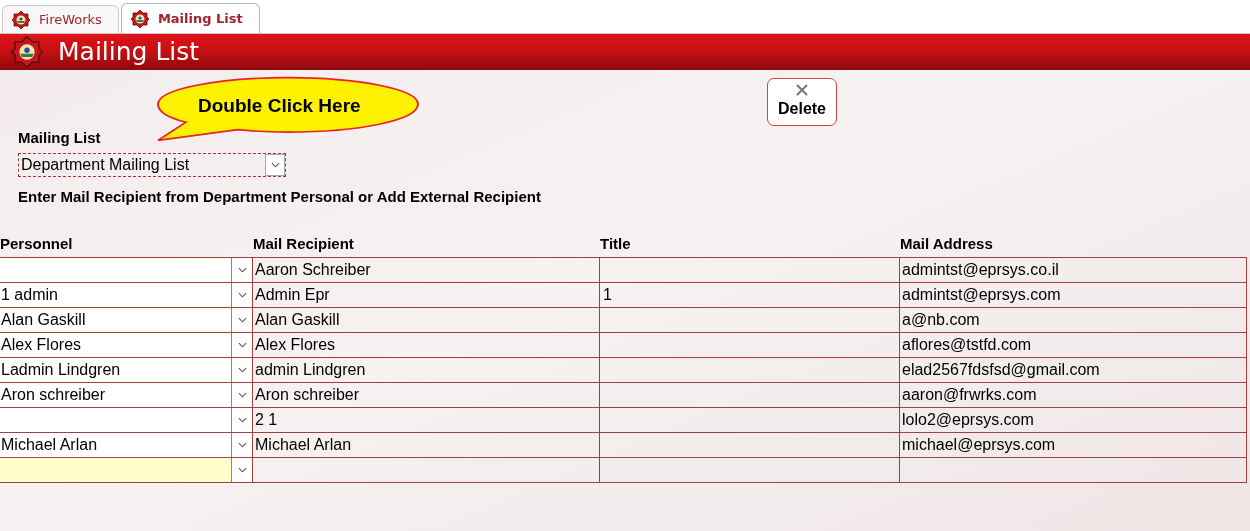 Image resolution: width=1250 pixels, height=531 pixels. Describe the element at coordinates (1073, 395) in the screenshot. I see `table-cell: aaron@frwrks.com` at that location.